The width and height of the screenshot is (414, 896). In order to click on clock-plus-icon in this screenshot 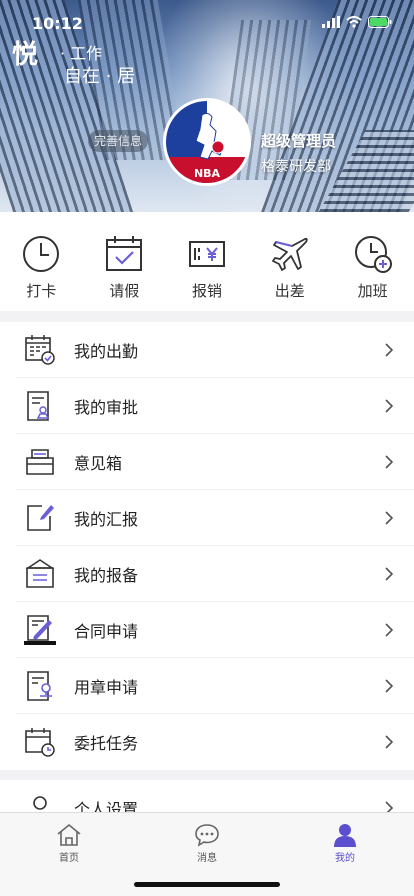, I will do `click(373, 254)`.